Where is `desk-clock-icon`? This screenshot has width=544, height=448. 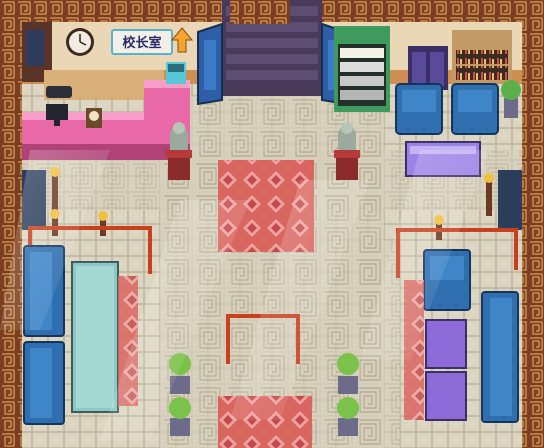 desk-clock-icon is located at coordinates (94, 118).